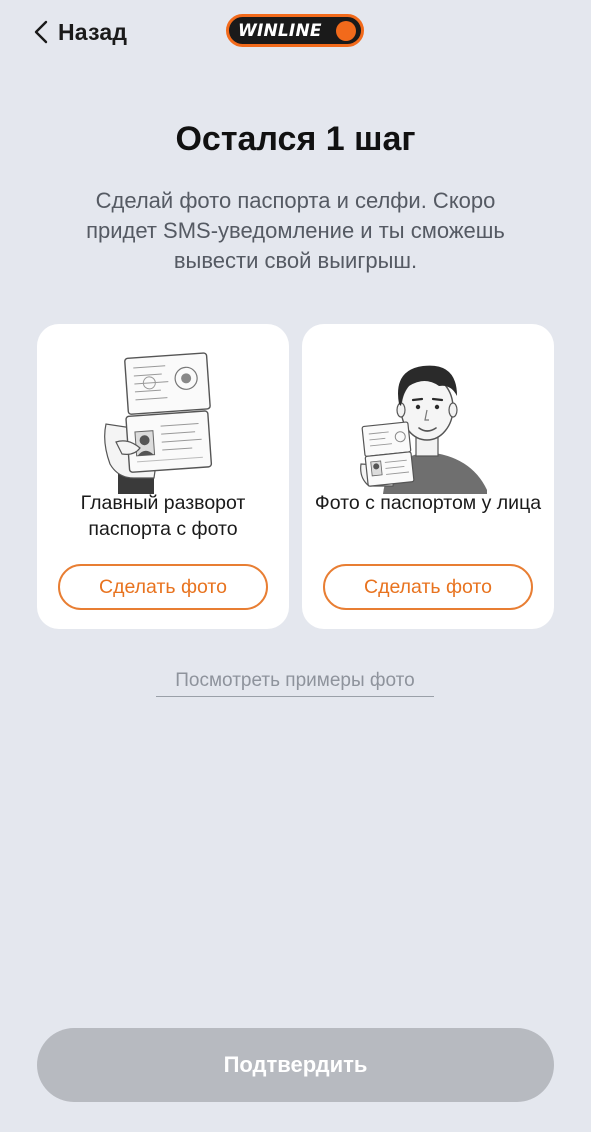 Image resolution: width=591 pixels, height=1132 pixels. I want to click on chevron-left-icon, so click(41, 32).